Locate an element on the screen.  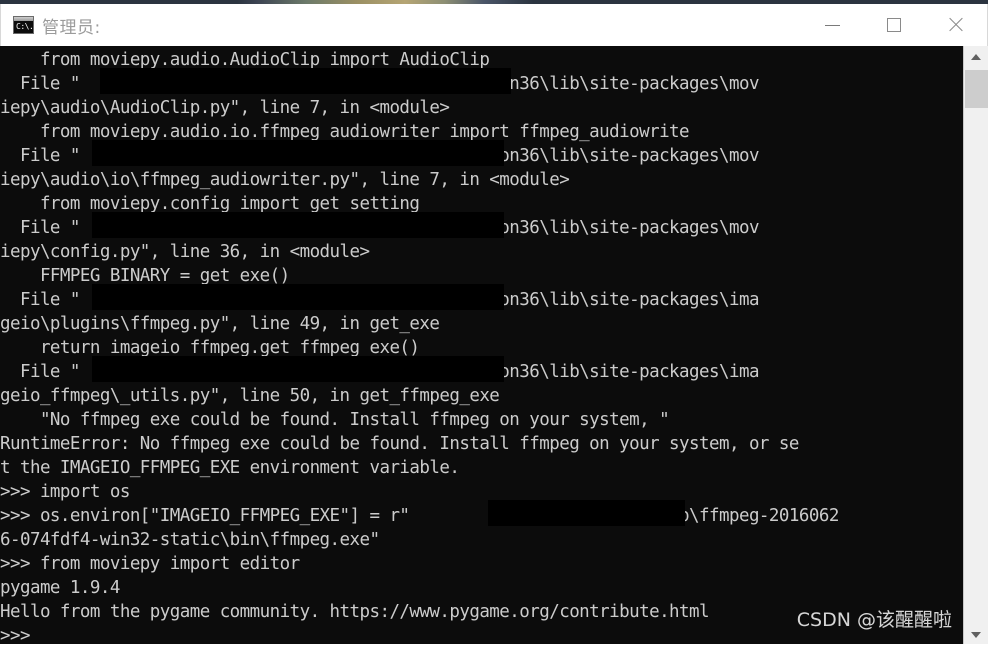
window-controls is located at coordinates (894, 25).